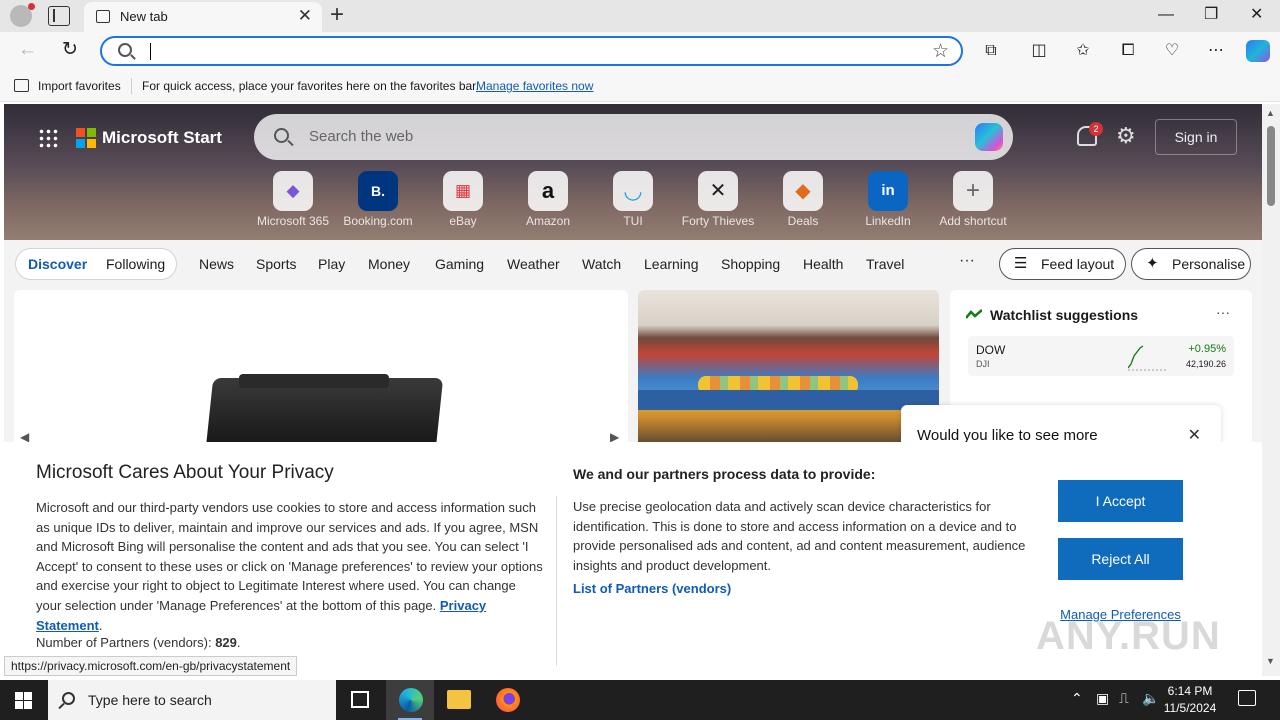 The height and width of the screenshot is (720, 1280). I want to click on accept-button: I Accept, so click(1120, 501).